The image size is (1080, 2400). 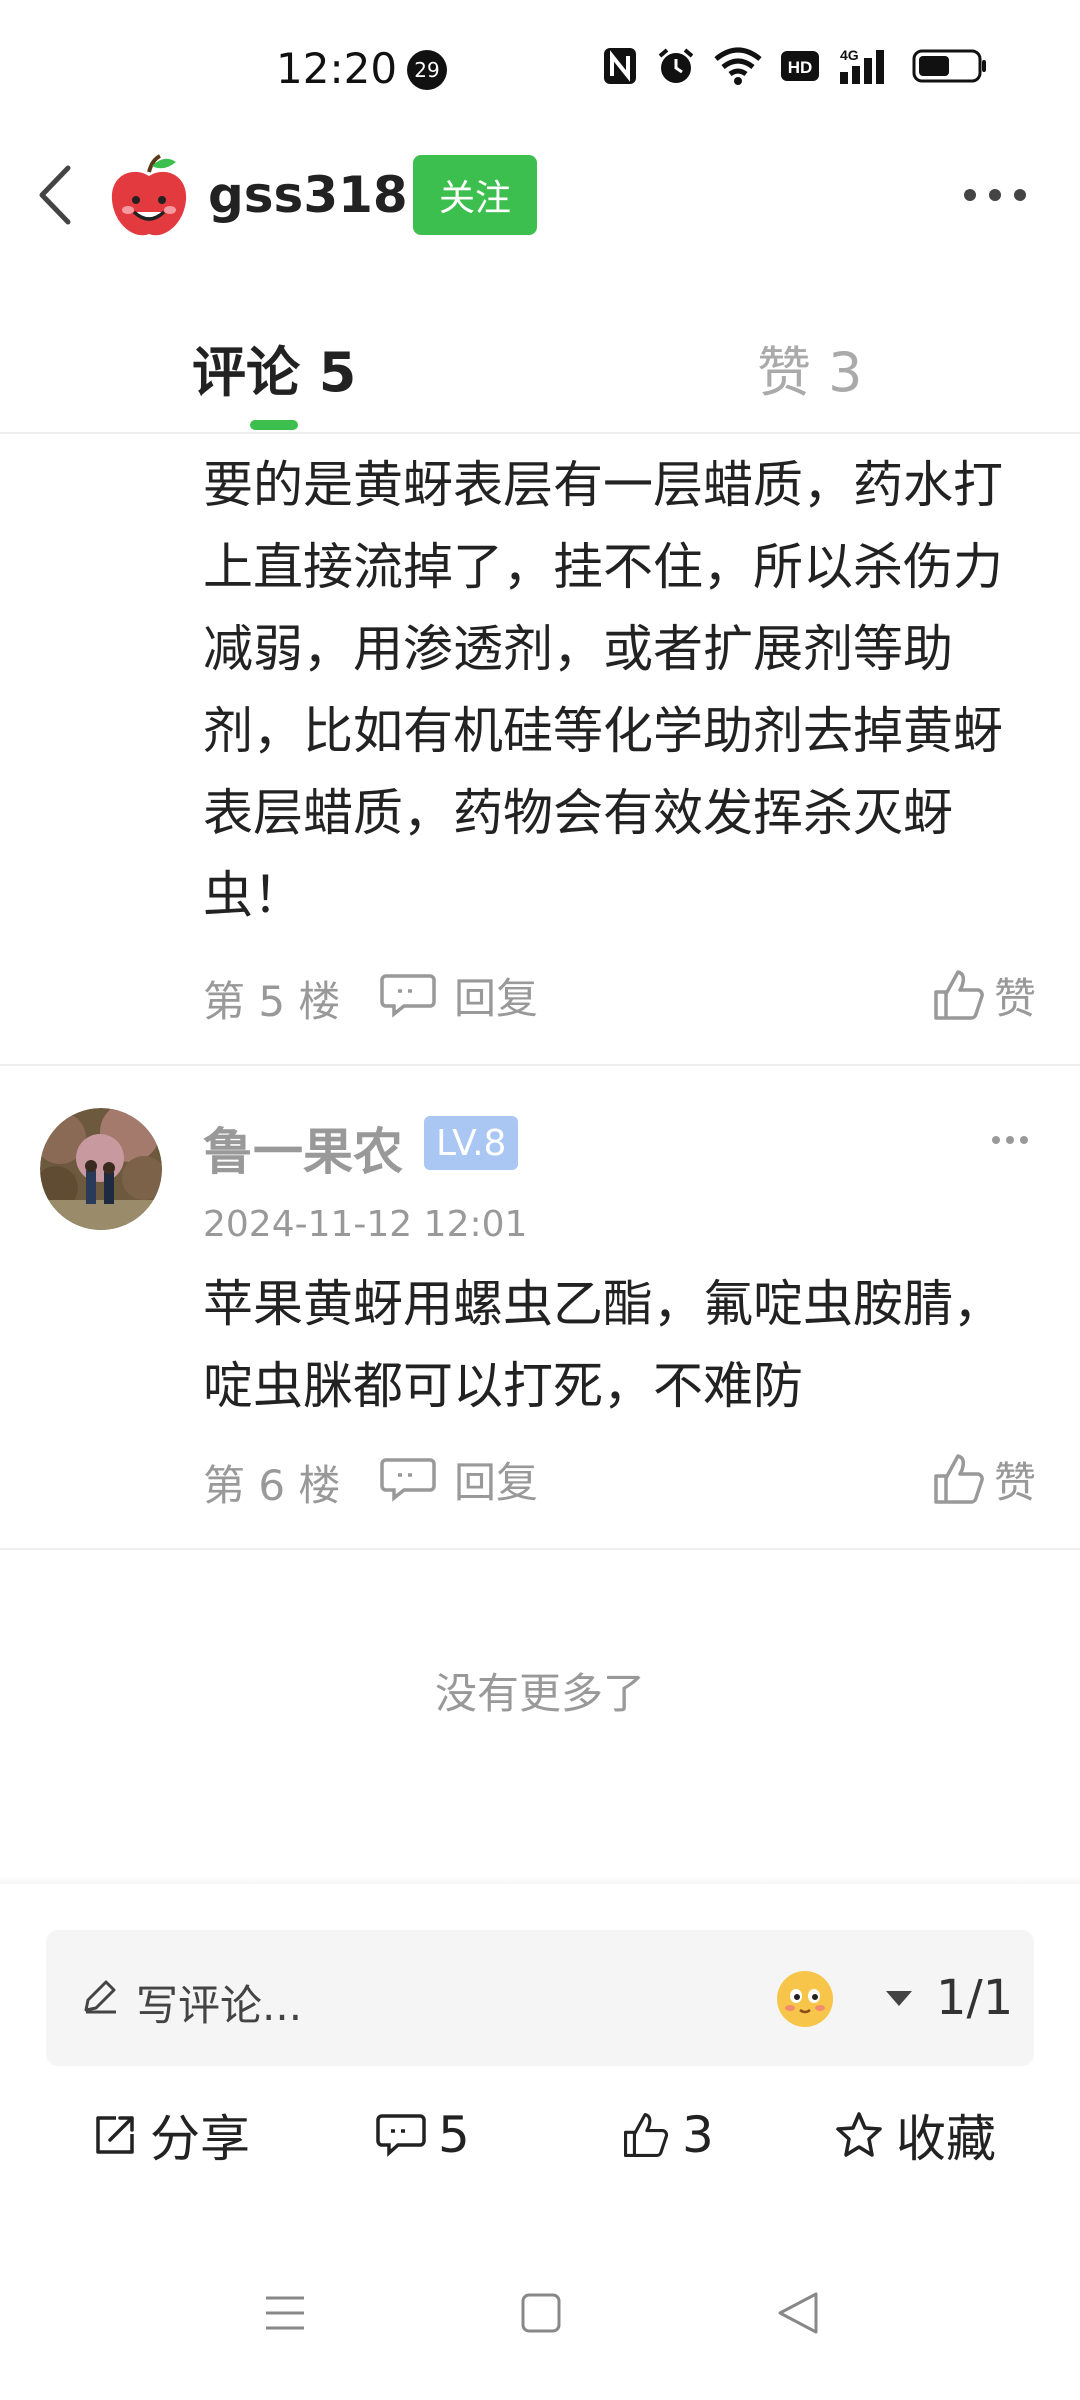 I want to click on system-nav-bar, so click(x=540, y=2320).